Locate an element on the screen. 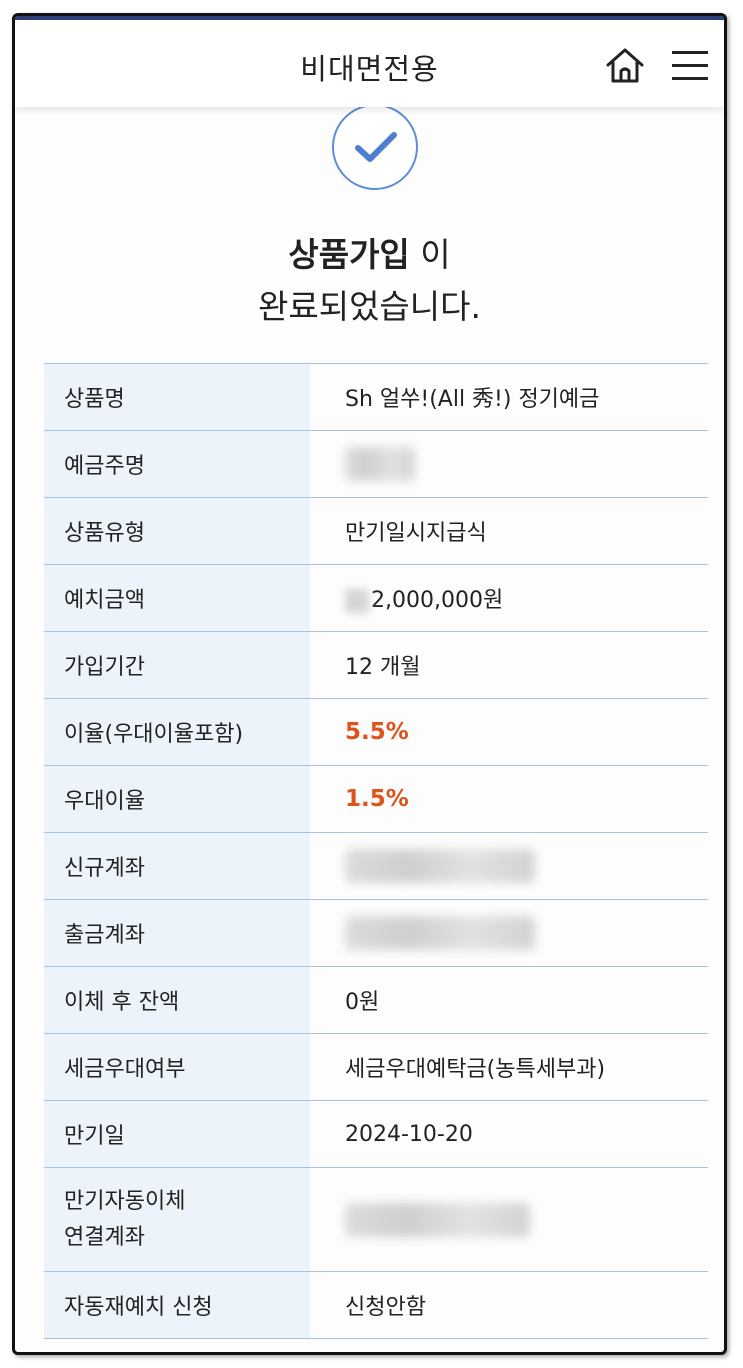 This screenshot has height=1368, width=743. row-label: 상품명 is located at coordinates (177, 397).